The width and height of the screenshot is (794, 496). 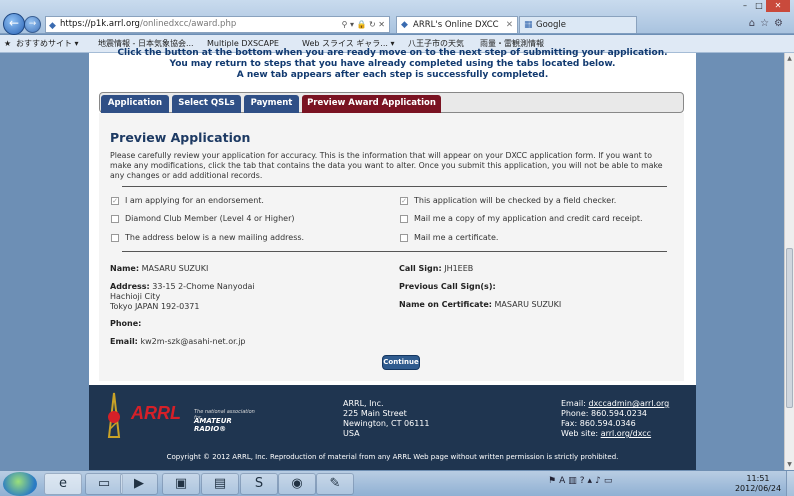 What do you see at coordinates (371, 104) in the screenshot?
I see `tab-preview-award-application: Preview Award Application` at bounding box center [371, 104].